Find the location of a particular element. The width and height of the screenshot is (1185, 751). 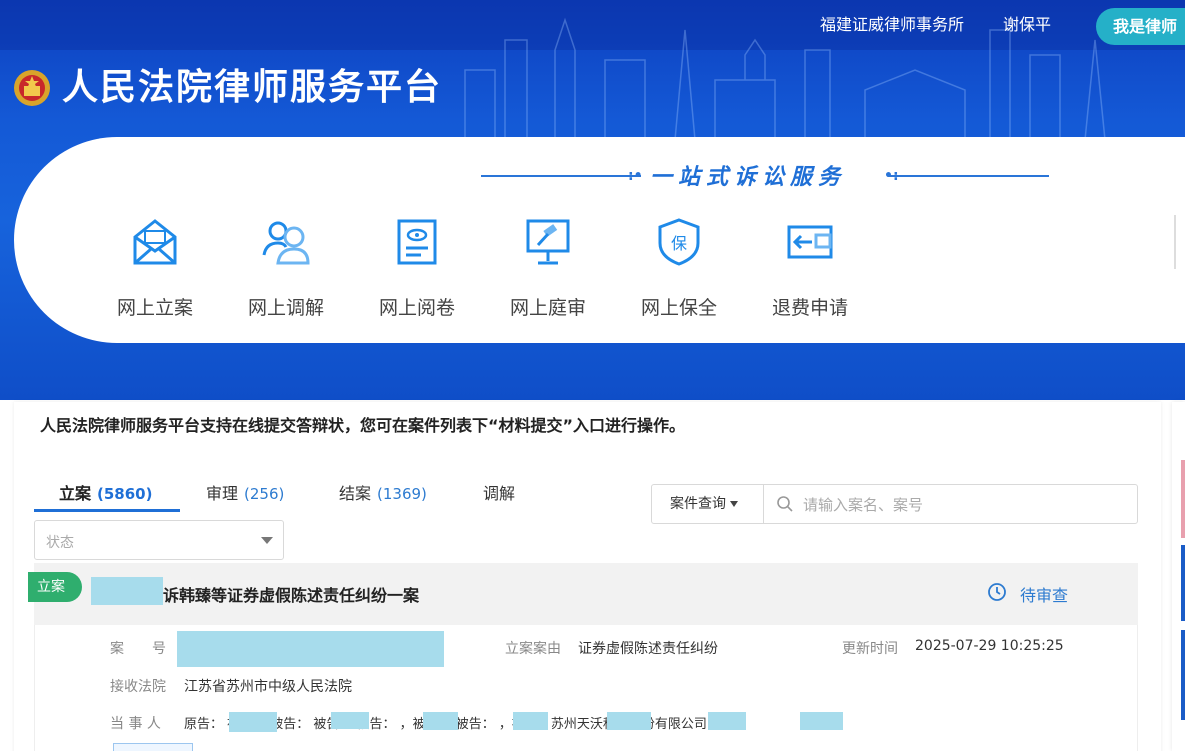

party-label: 当 事 人 is located at coordinates (135, 724).